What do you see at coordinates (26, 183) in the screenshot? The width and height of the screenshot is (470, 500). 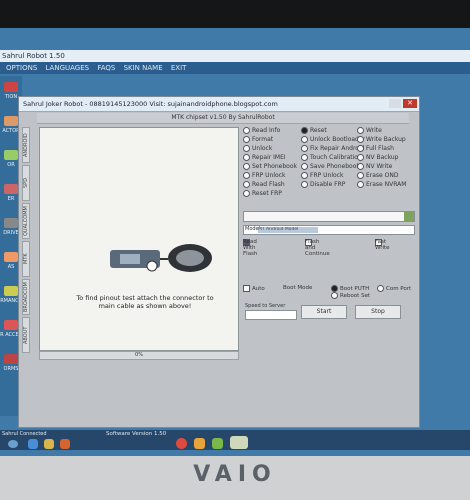 I see `tab-spd: SPD` at bounding box center [26, 183].